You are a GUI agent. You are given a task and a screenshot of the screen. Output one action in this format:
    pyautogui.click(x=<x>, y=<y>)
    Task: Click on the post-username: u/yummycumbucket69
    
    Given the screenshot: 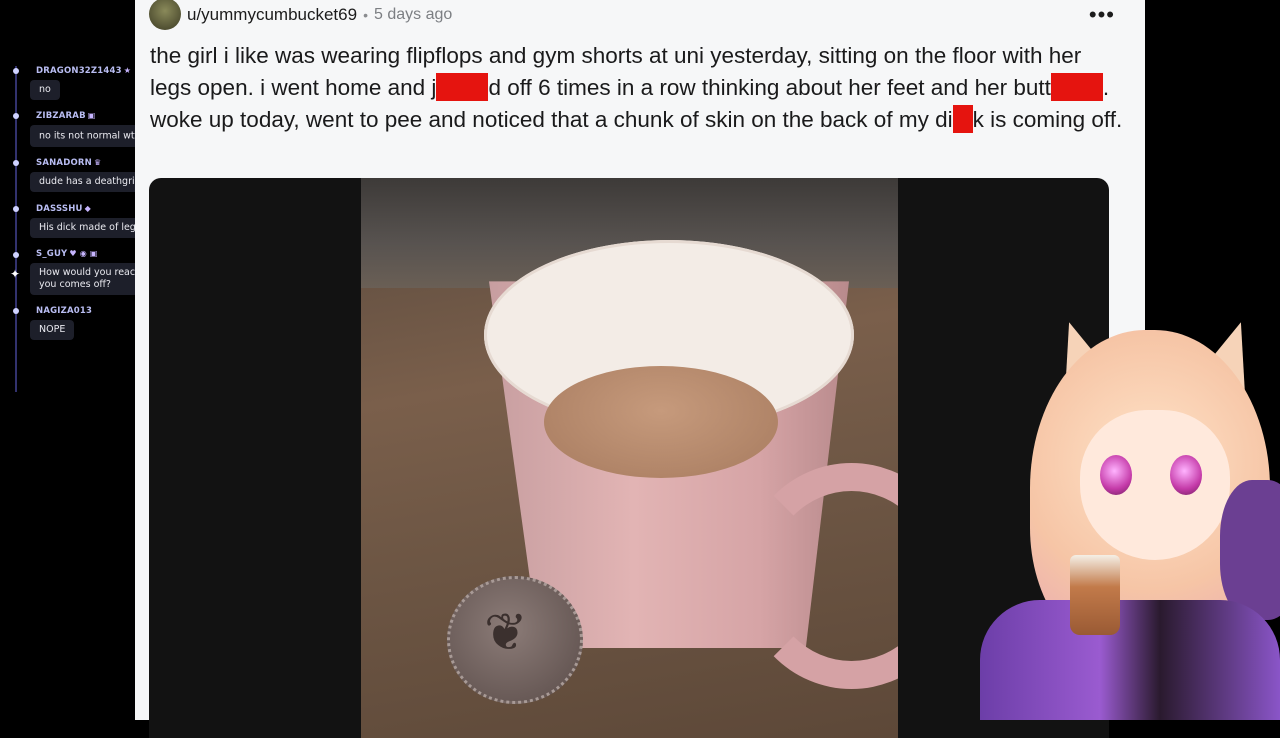 What is the action you would take?
    pyautogui.click(x=272, y=15)
    